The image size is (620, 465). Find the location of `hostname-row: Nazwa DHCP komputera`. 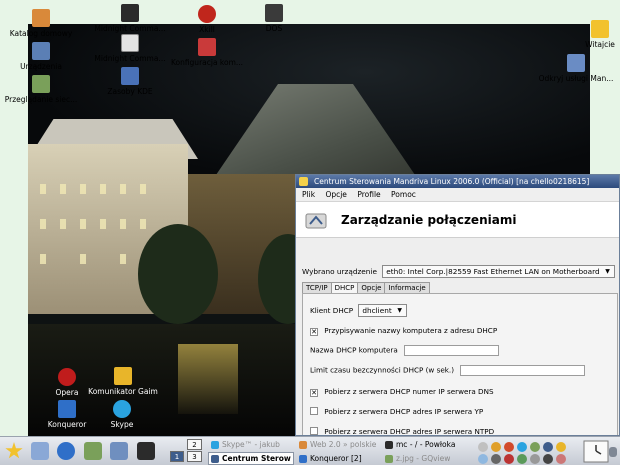

hostname-row: Nazwa DHCP komputera is located at coordinates (405, 350).